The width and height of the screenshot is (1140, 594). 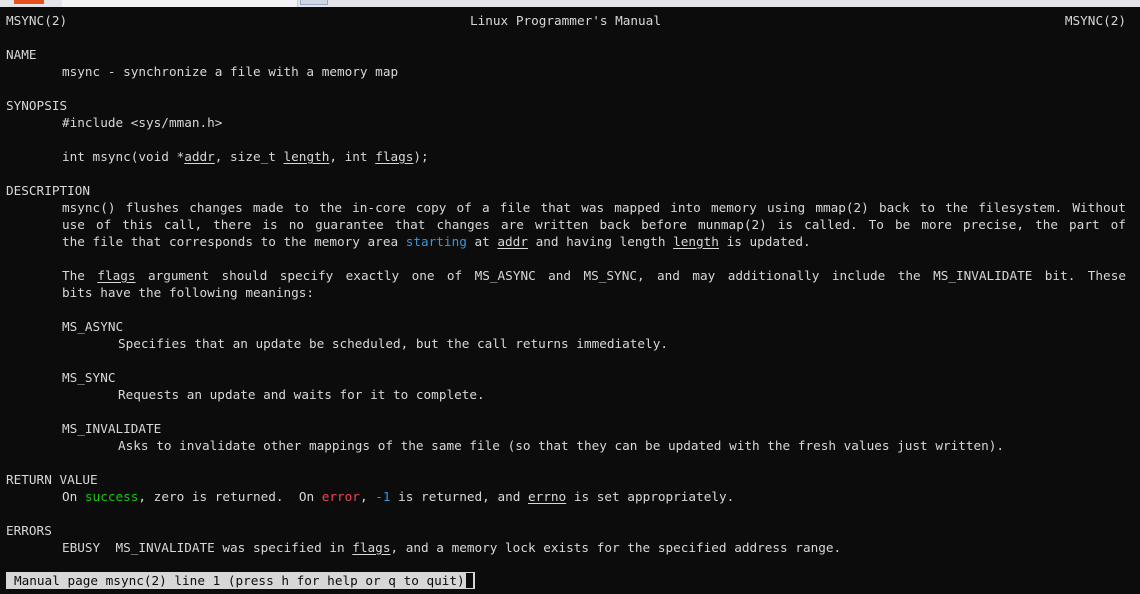 I want to click on ref-errors-flags: flags, so click(x=371, y=547).